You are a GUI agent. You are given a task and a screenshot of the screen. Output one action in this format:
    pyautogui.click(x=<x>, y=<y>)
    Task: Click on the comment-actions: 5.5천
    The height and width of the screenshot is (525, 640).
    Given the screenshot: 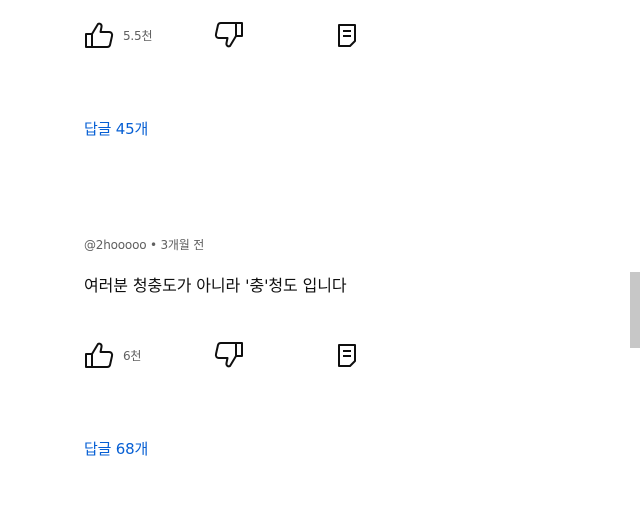 What is the action you would take?
    pyautogui.click(x=234, y=35)
    